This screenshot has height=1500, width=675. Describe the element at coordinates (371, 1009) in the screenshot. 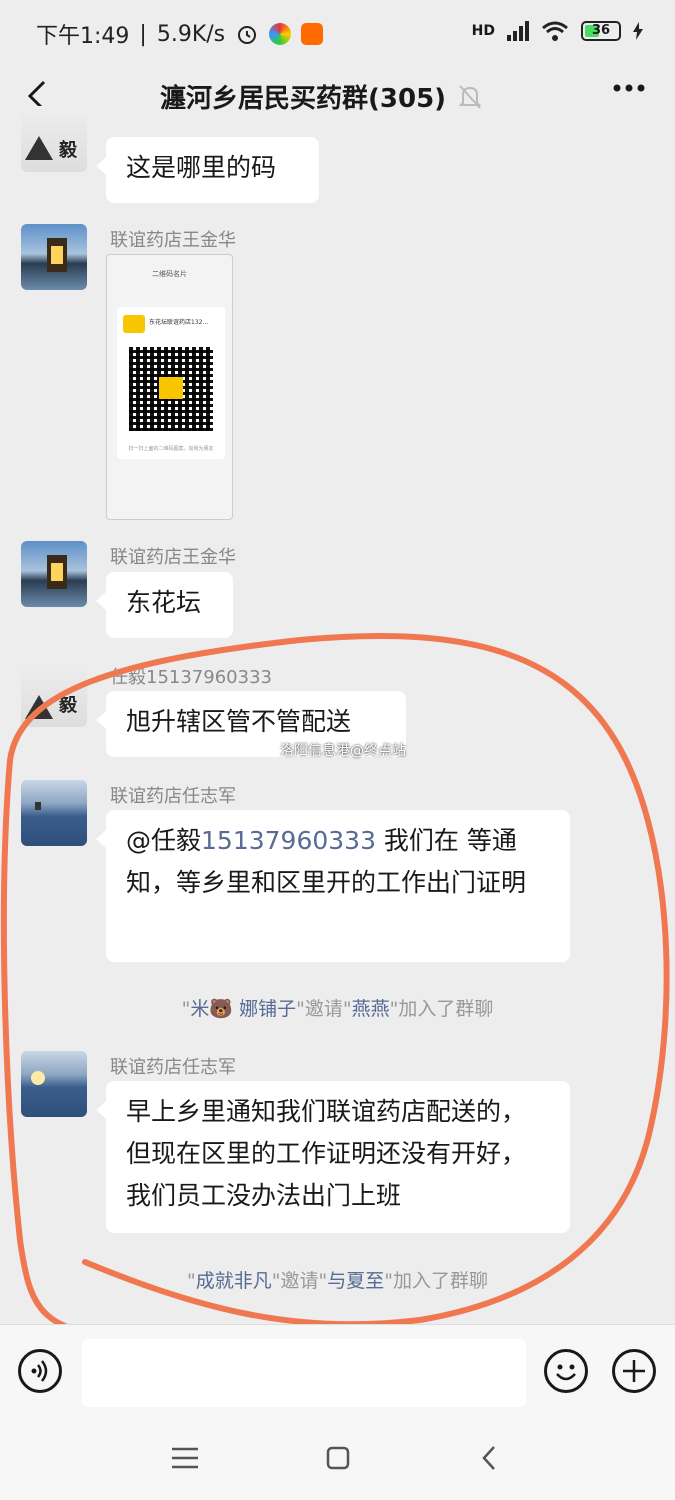

I see `invitee-name: 燕燕` at that location.